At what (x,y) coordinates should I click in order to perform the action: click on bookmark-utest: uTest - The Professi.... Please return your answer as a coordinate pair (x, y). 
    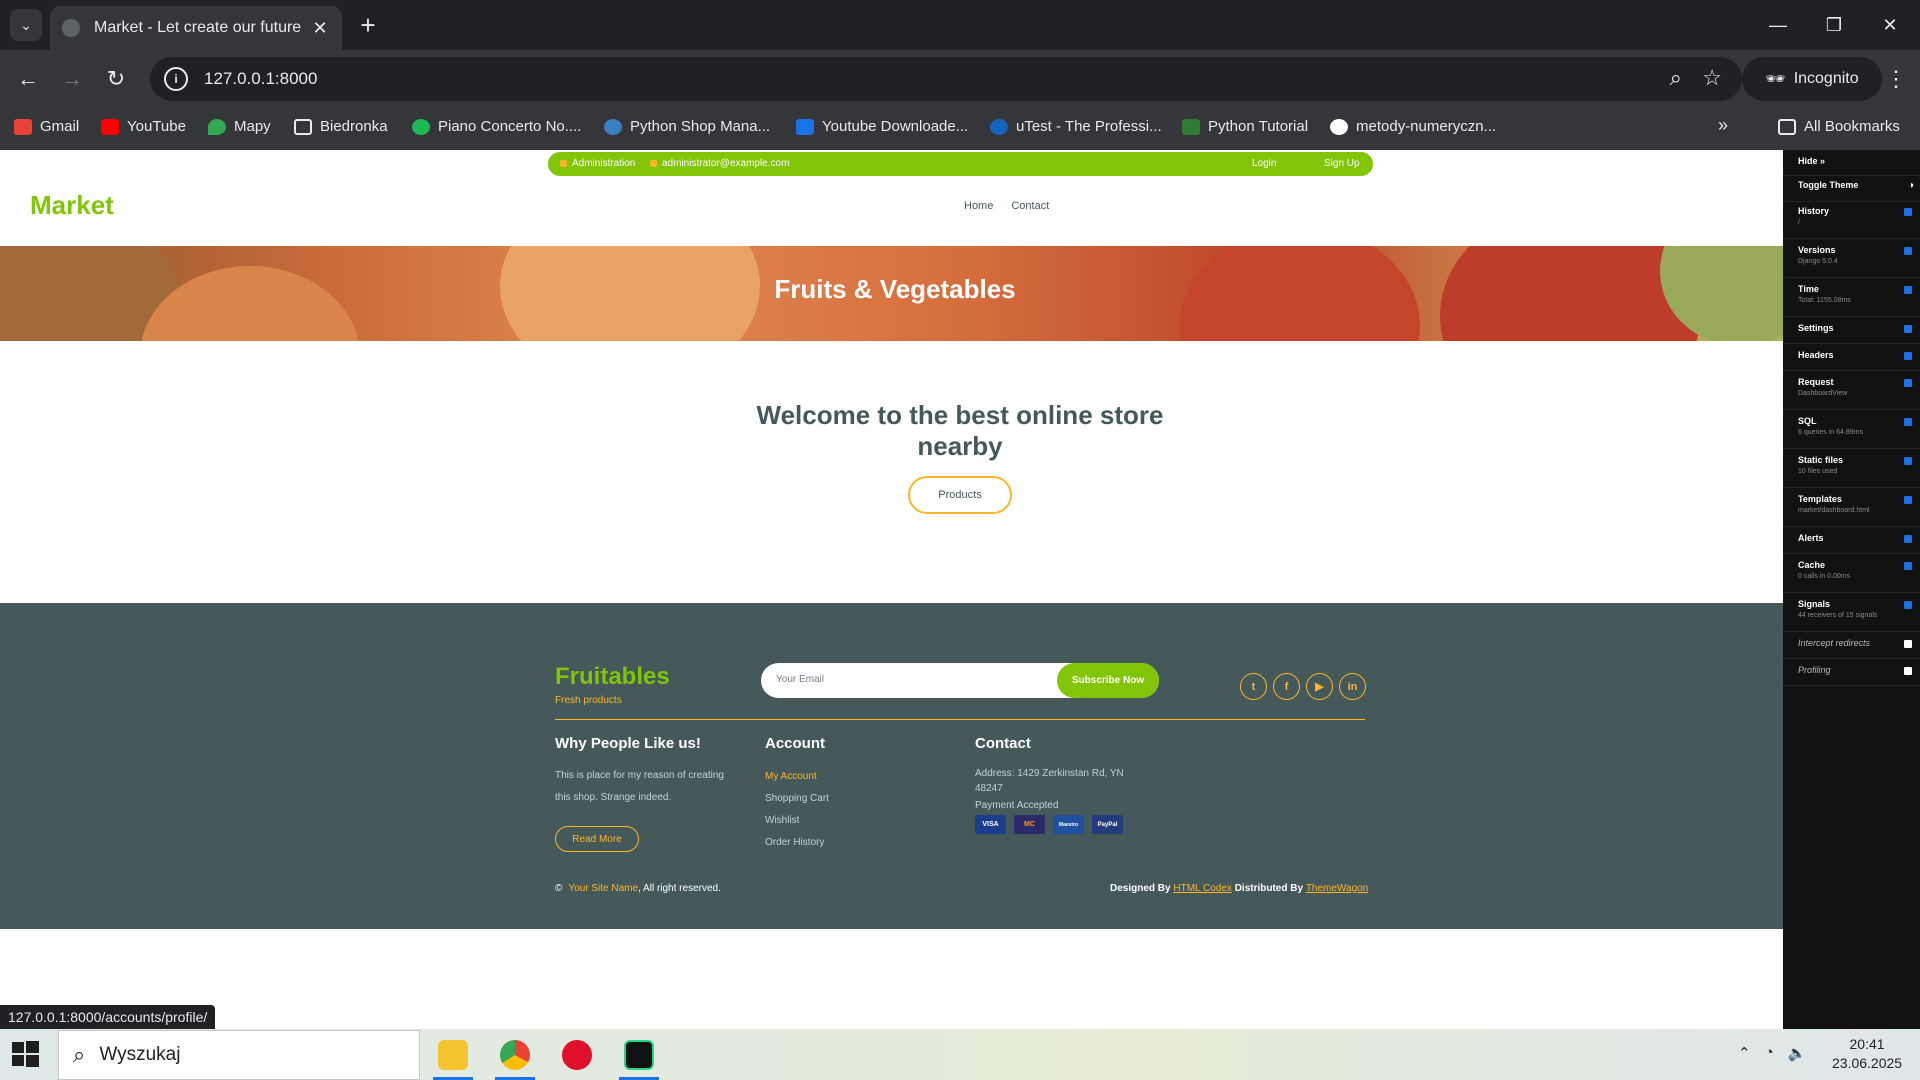
    Looking at the image, I should click on (1076, 126).